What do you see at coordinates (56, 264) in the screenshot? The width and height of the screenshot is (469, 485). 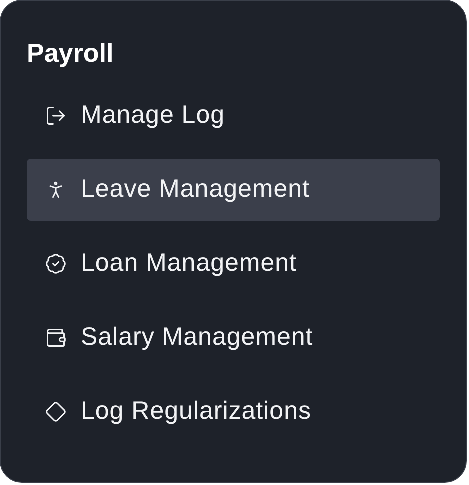 I see `badge-check-icon` at bounding box center [56, 264].